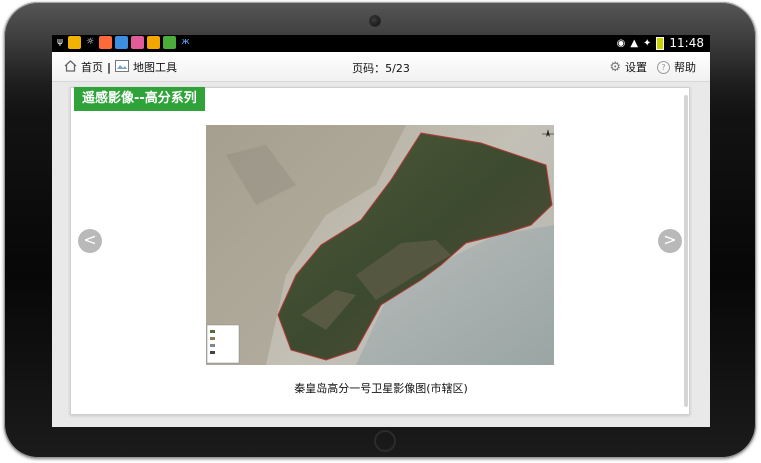 Image resolution: width=761 pixels, height=463 pixels. I want to click on usb-icon: ψ, so click(60, 42).